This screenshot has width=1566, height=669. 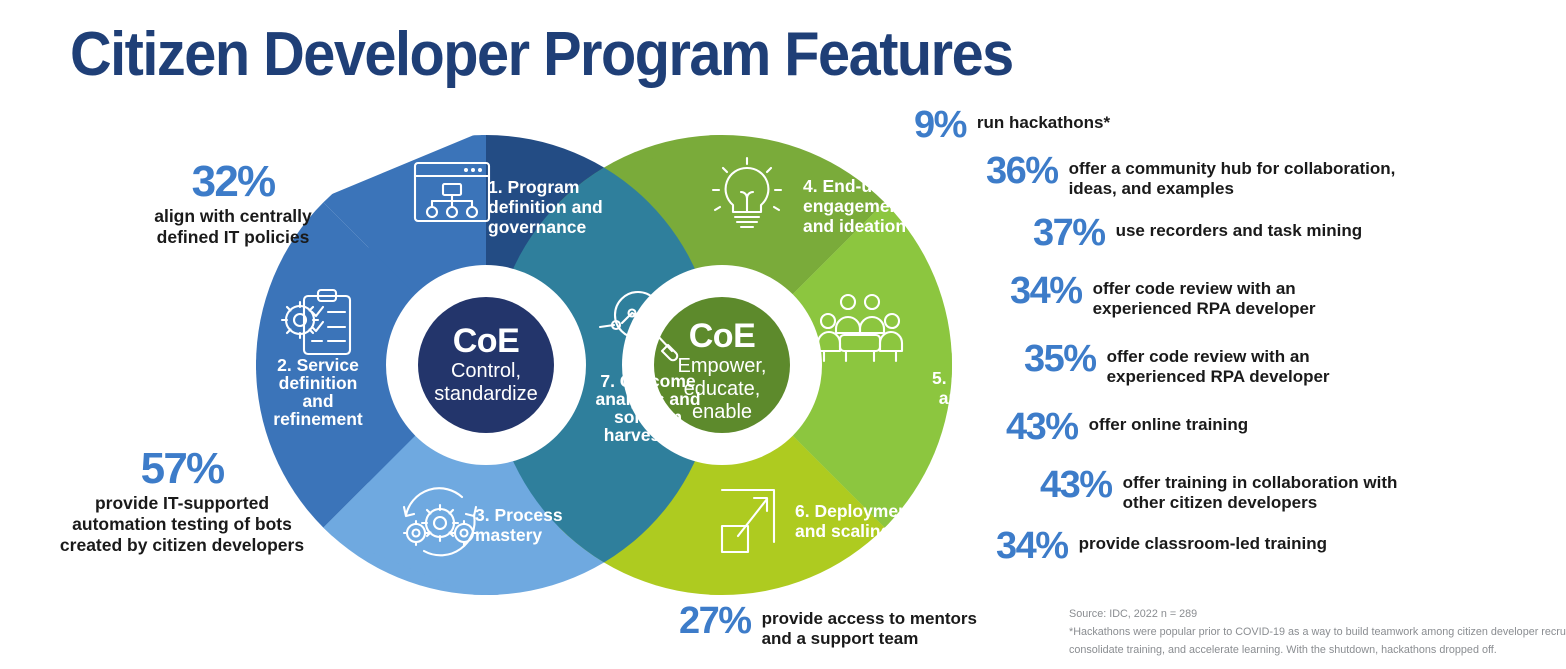 I want to click on segment-5-label: 5. Mentoring and review, so click(x=966, y=388).